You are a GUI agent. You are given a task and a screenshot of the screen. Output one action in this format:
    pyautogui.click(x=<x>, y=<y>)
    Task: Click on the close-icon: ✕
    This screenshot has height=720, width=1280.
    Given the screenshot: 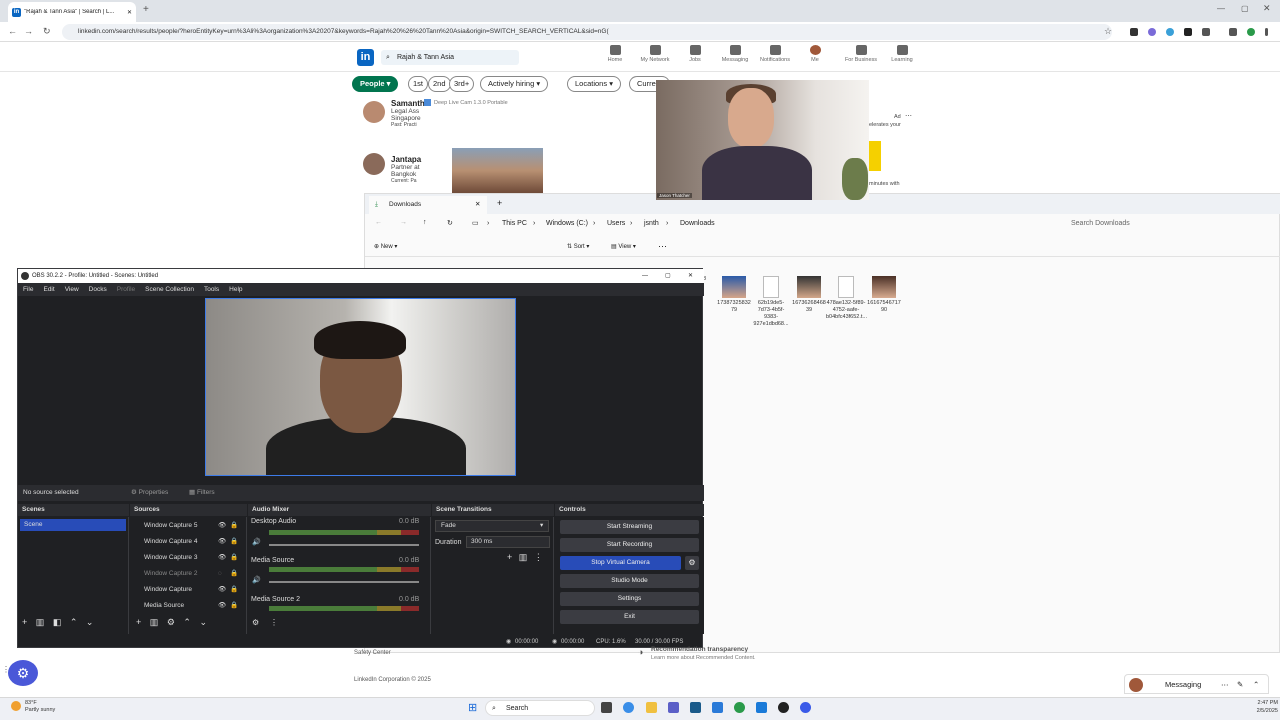 What is the action you would take?
    pyautogui.click(x=690, y=276)
    